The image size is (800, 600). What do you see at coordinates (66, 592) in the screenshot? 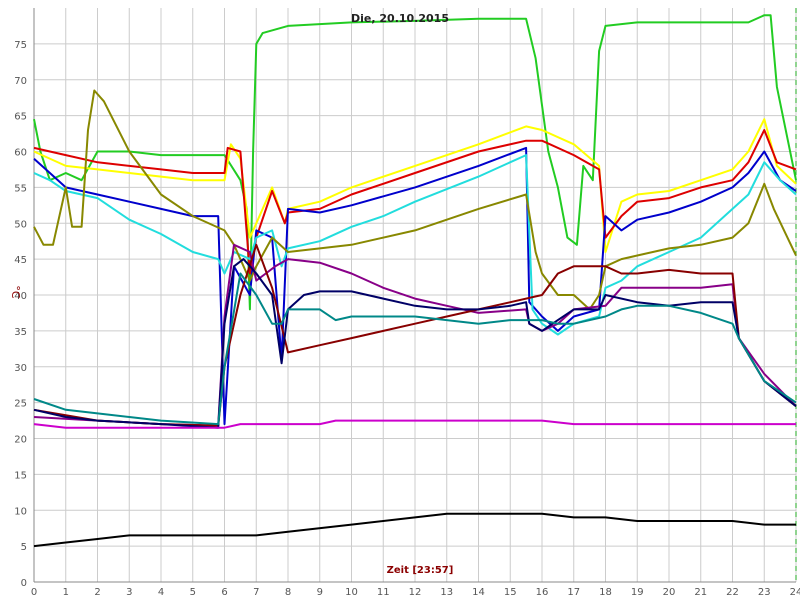
I see `x-tick-label: 1` at bounding box center [66, 592].